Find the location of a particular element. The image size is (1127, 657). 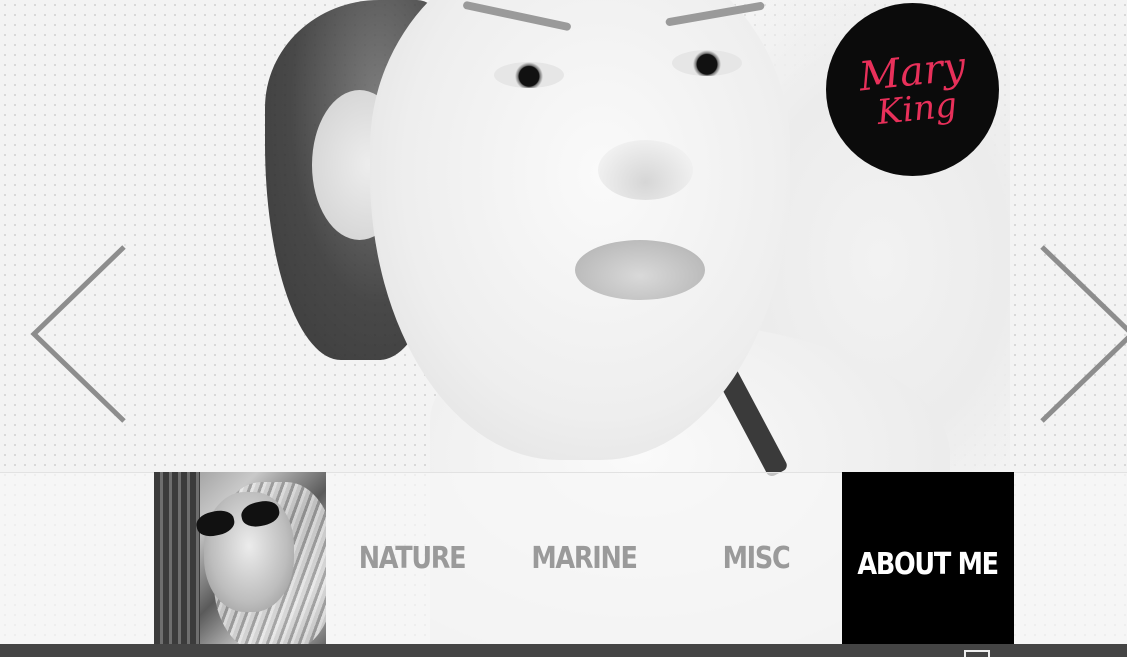

chevron-left-icon is located at coordinates (78, 334).